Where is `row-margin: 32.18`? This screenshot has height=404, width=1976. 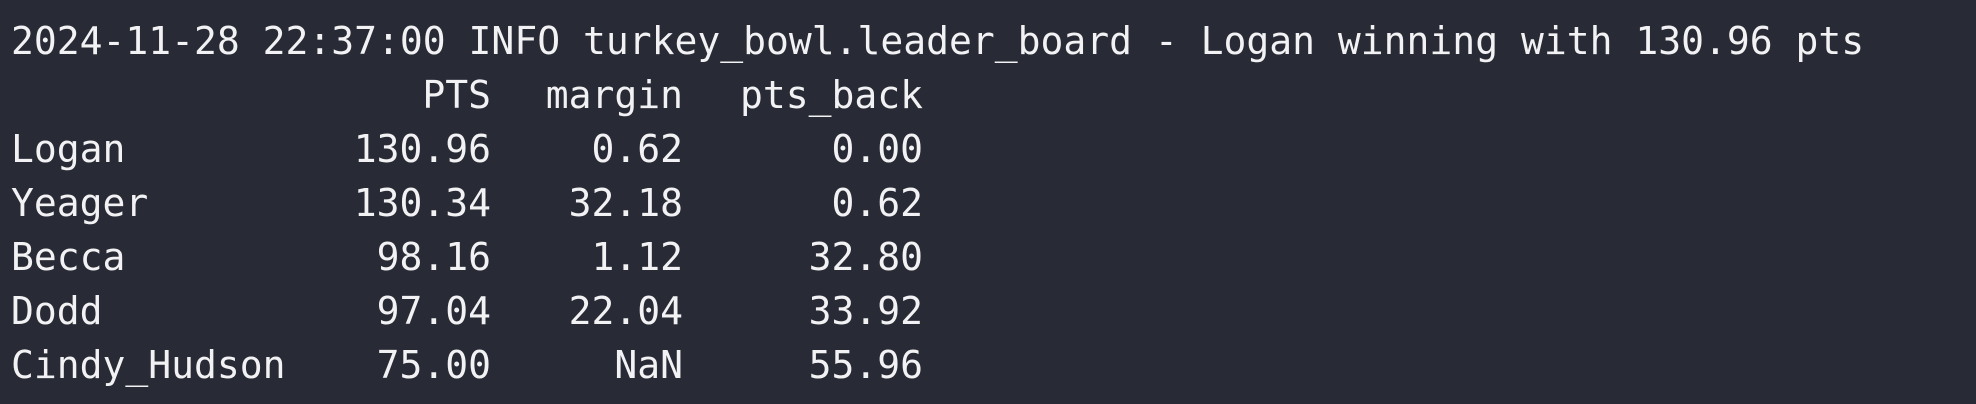
row-margin: 32.18 is located at coordinates (625, 203).